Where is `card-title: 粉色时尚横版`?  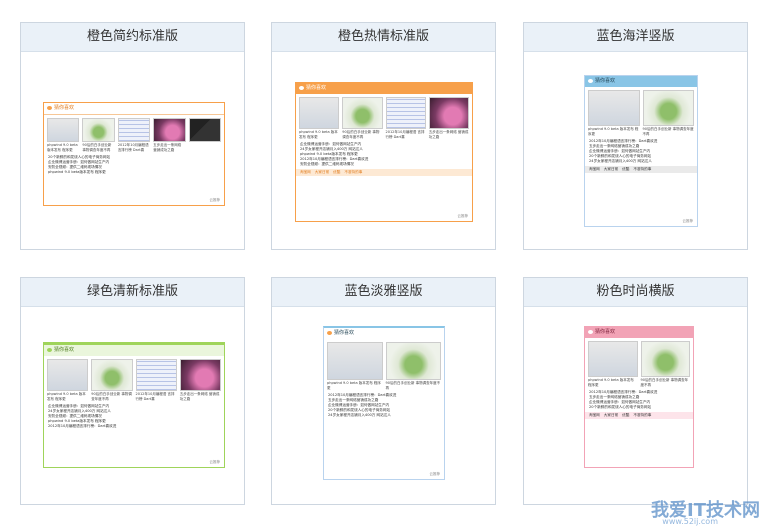
card-title: 粉色时尚横版 is located at coordinates (635, 292).